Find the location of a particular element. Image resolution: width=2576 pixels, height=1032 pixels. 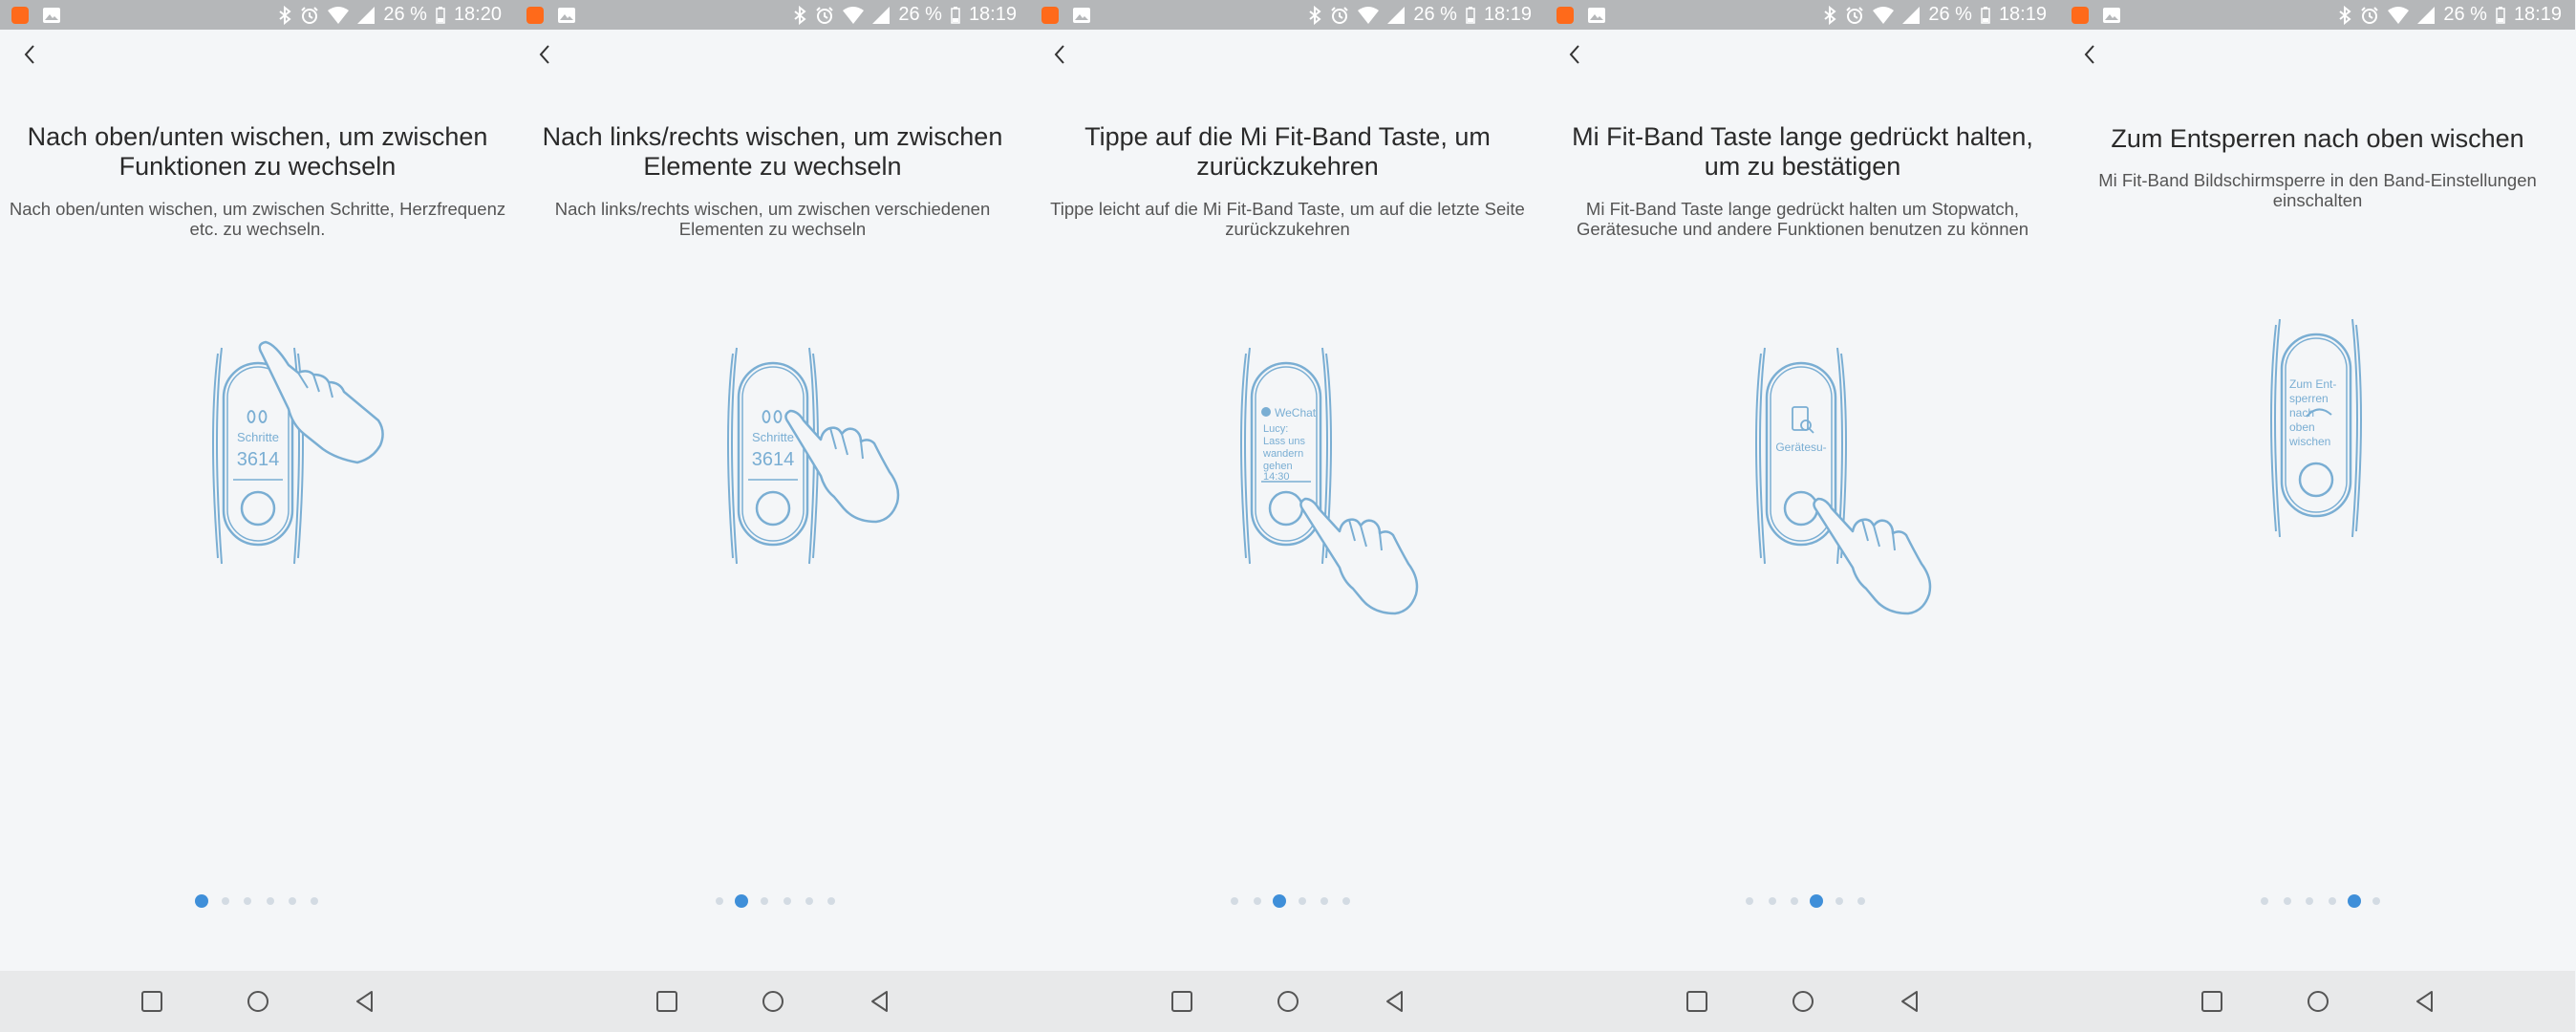

status-bar: 26 % 18:20 is located at coordinates (257, 15).